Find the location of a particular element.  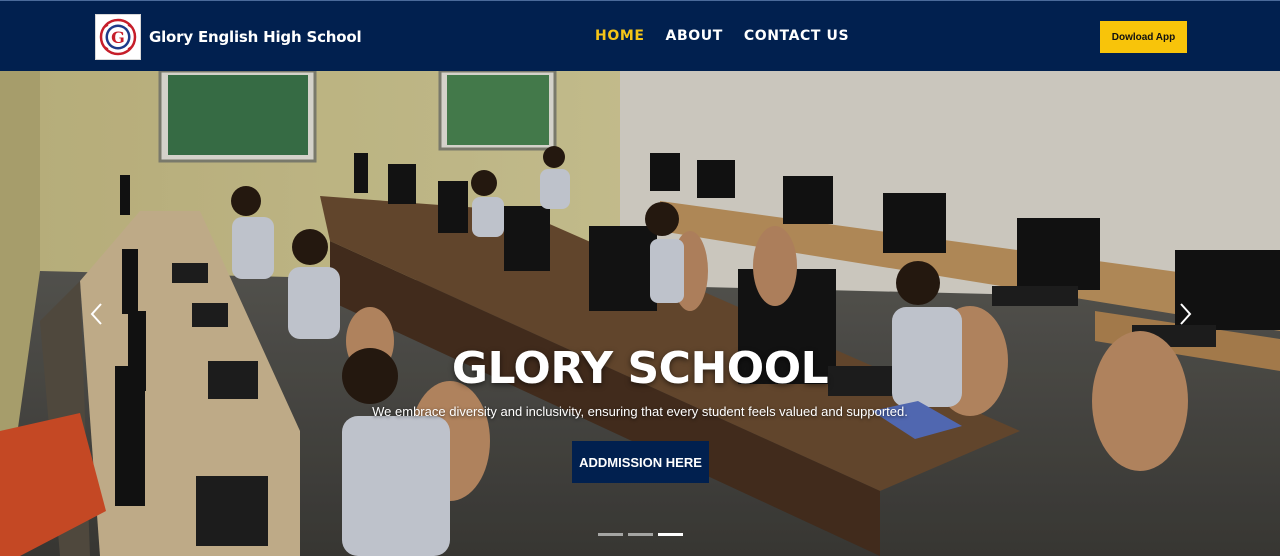

hero-title: GLORY SCHOOL is located at coordinates (640, 368).